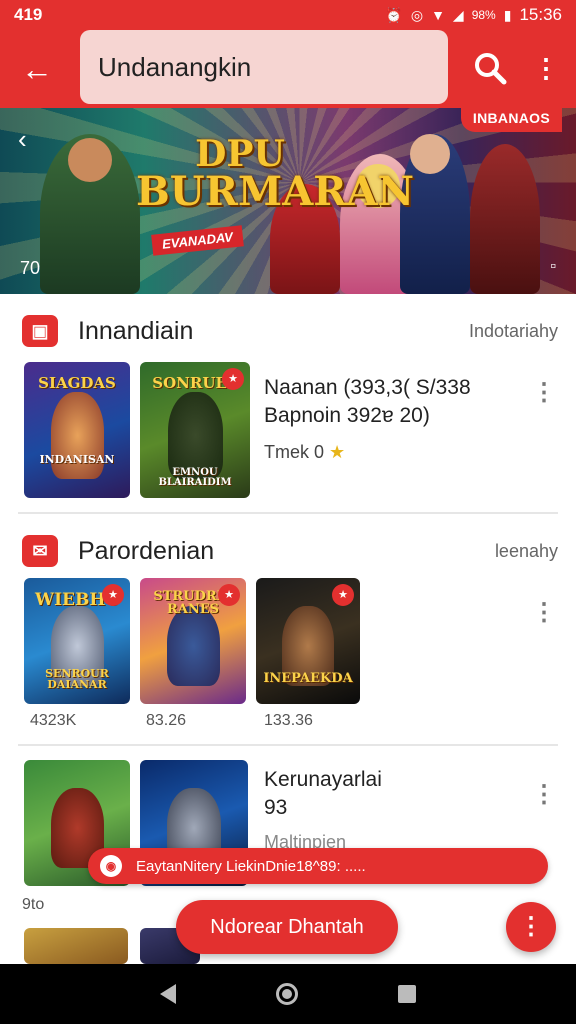  What do you see at coordinates (430, 154) in the screenshot?
I see `banner-hero-blue-head` at bounding box center [430, 154].